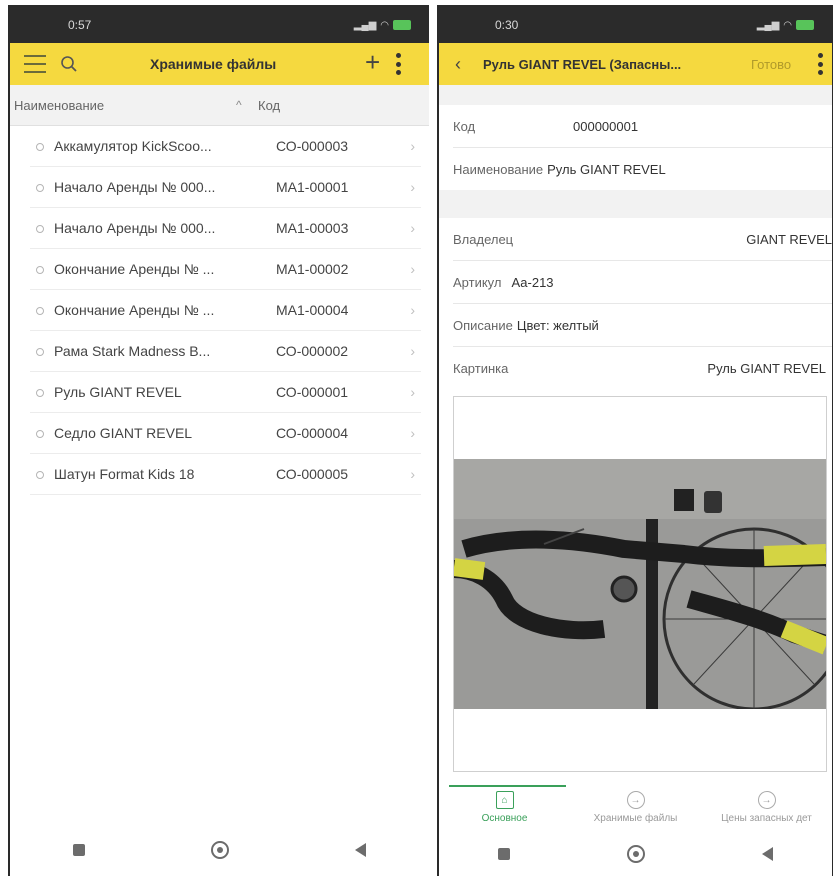 The height and width of the screenshot is (876, 833). I want to click on item-code: СО-000003, so click(312, 146).